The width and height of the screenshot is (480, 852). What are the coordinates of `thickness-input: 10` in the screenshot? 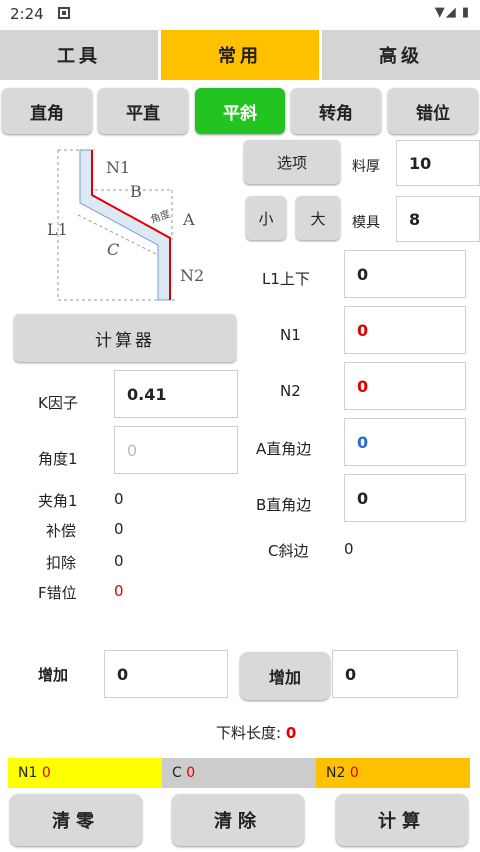 It's located at (438, 163).